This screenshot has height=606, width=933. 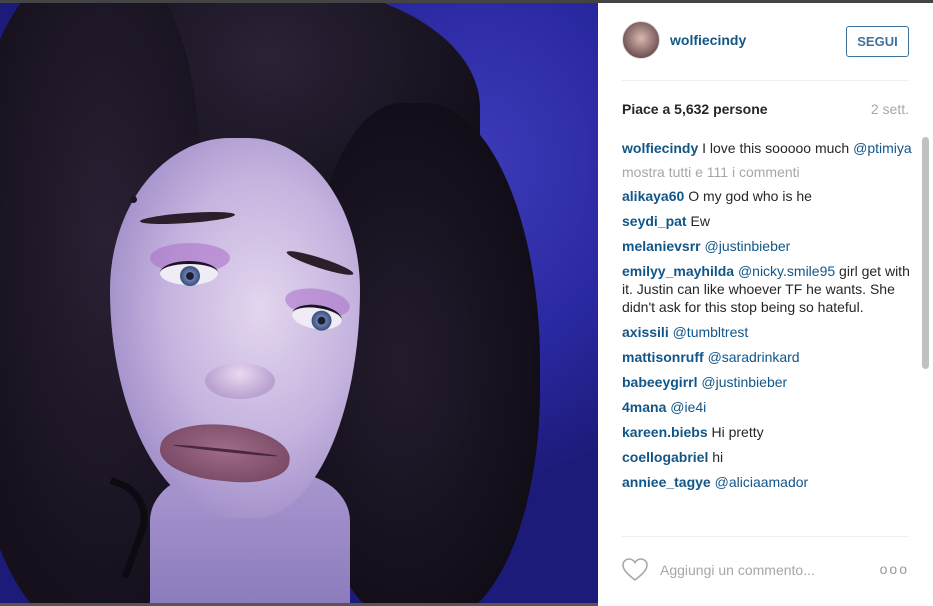 I want to click on comment-row: melanievsrr @justinbieber, so click(x=767, y=246).